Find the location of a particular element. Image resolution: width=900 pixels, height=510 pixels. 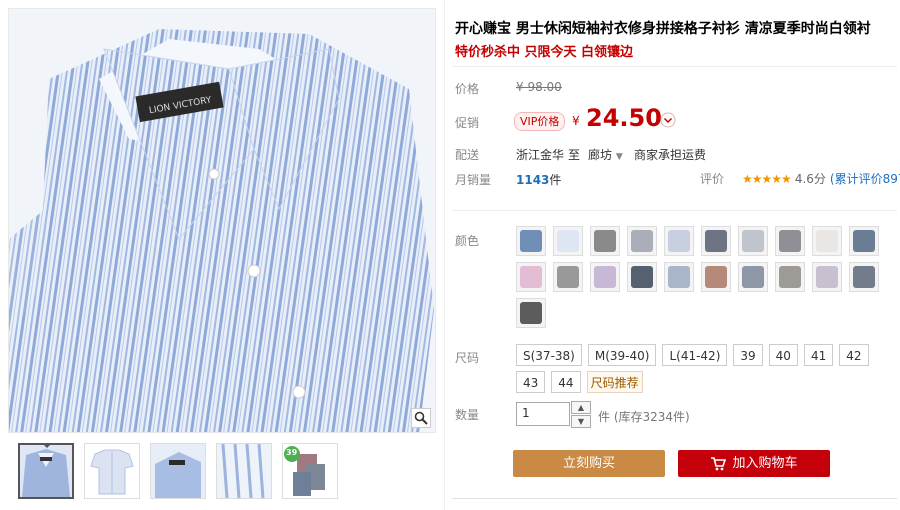

promo-label: 促销 is located at coordinates (467, 123).